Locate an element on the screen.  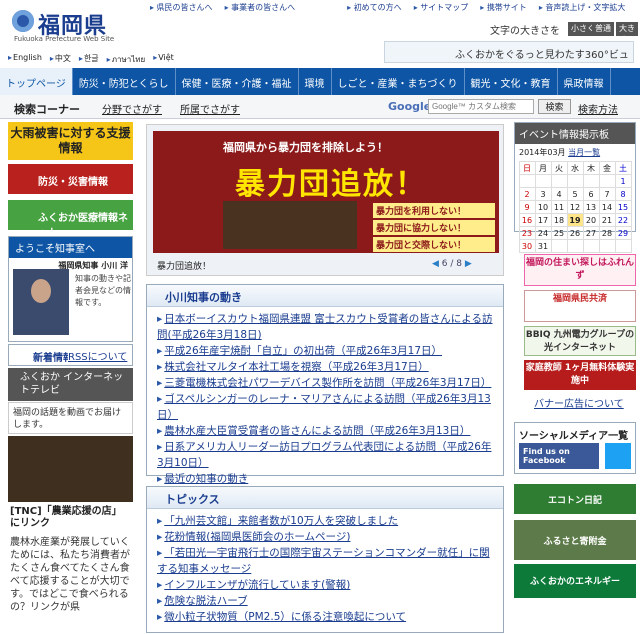
calendar-day: 31 is located at coordinates (543, 246).